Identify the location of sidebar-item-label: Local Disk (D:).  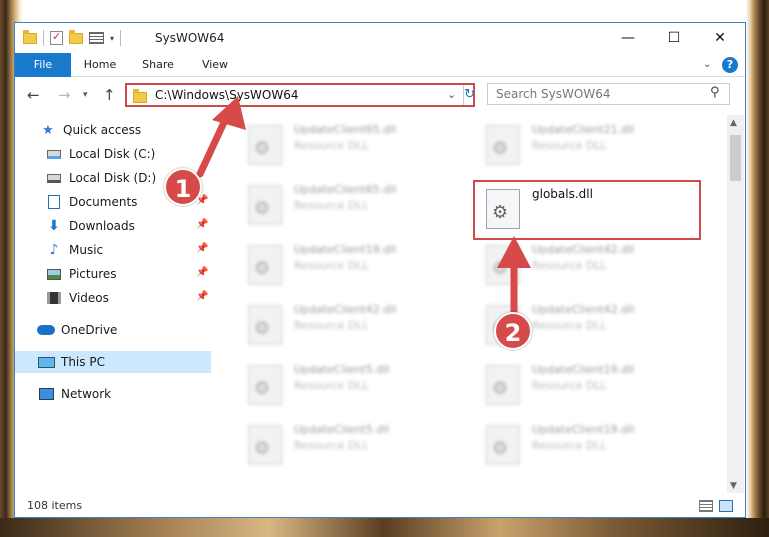
(113, 178).